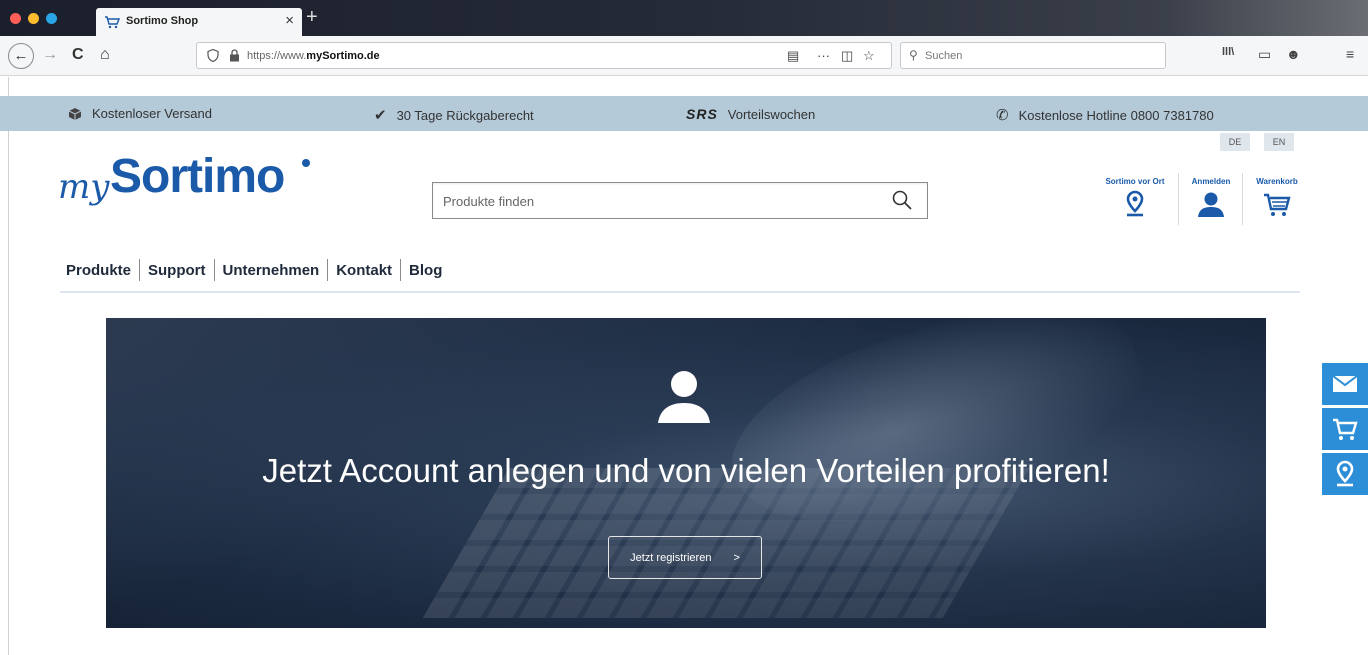  What do you see at coordinates (162, 21) in the screenshot?
I see `tab-title: Sortimo Shop` at bounding box center [162, 21].